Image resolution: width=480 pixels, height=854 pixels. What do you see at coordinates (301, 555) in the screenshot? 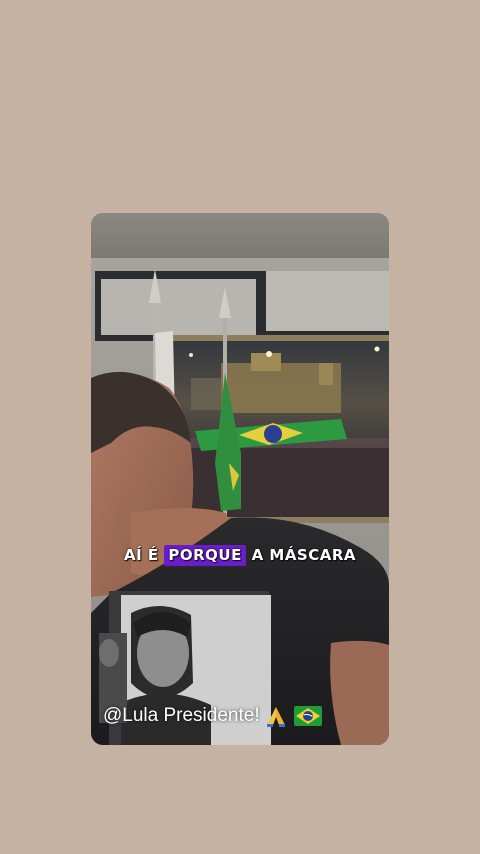
I see `subtitle-text-after: A MÁSCARA` at bounding box center [301, 555].